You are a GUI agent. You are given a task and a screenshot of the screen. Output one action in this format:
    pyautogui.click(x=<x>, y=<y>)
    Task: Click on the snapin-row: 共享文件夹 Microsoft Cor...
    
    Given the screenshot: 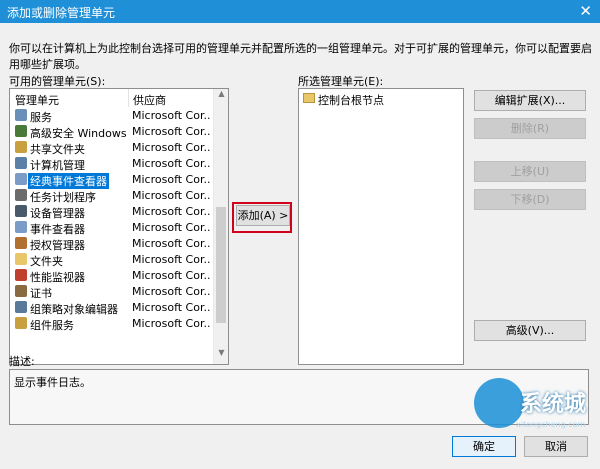 What is the action you would take?
    pyautogui.click(x=110, y=147)
    